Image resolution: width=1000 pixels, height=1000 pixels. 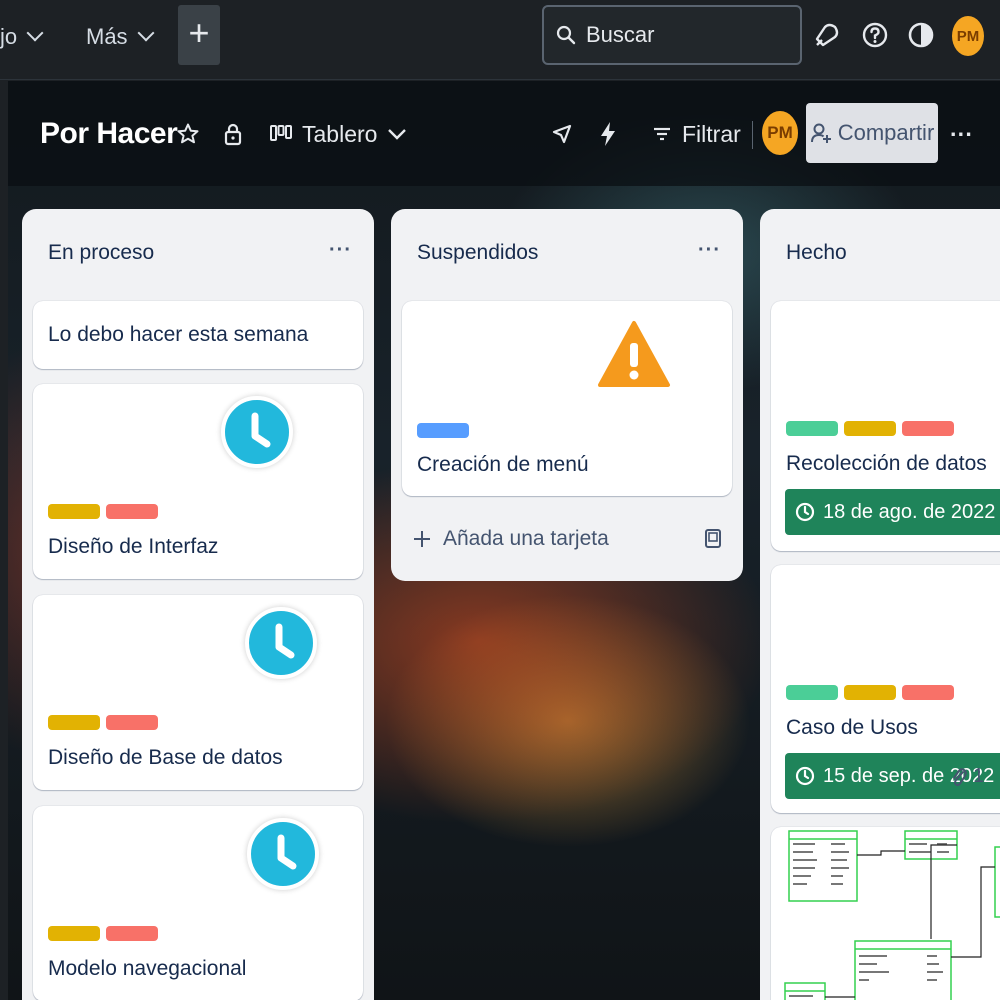 I want to click on list-title: En proceso, so click(x=101, y=253).